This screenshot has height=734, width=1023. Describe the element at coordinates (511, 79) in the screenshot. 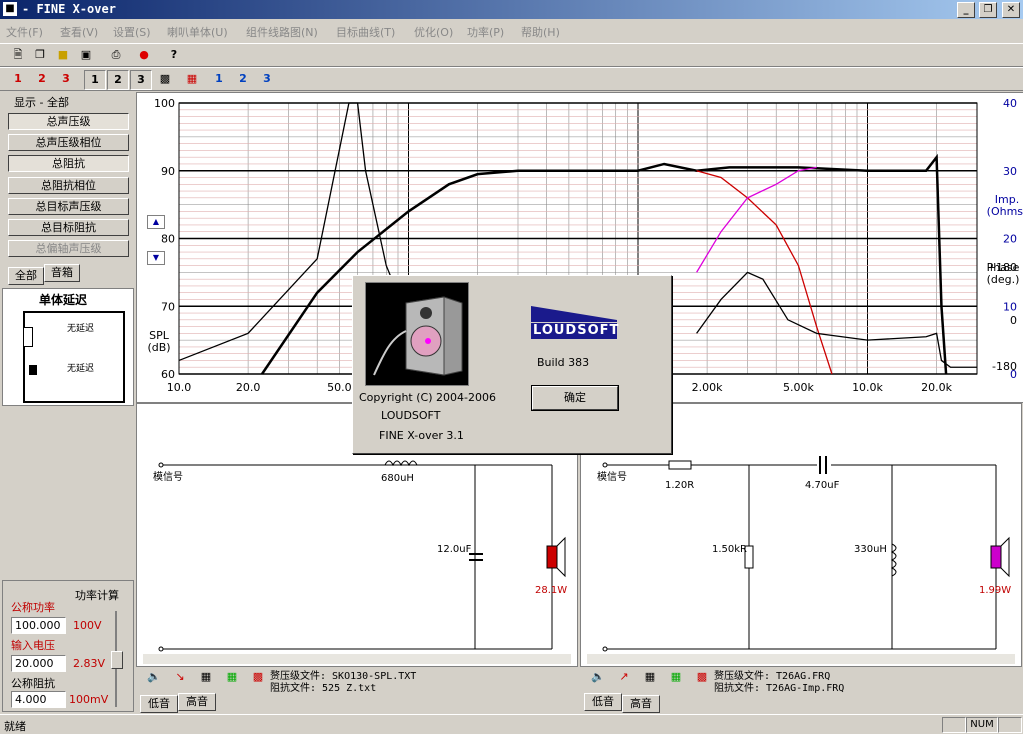

I see `driver-toolbar: 1 2 3 1 2 3 ▩ ▦ 1 2 3` at that location.